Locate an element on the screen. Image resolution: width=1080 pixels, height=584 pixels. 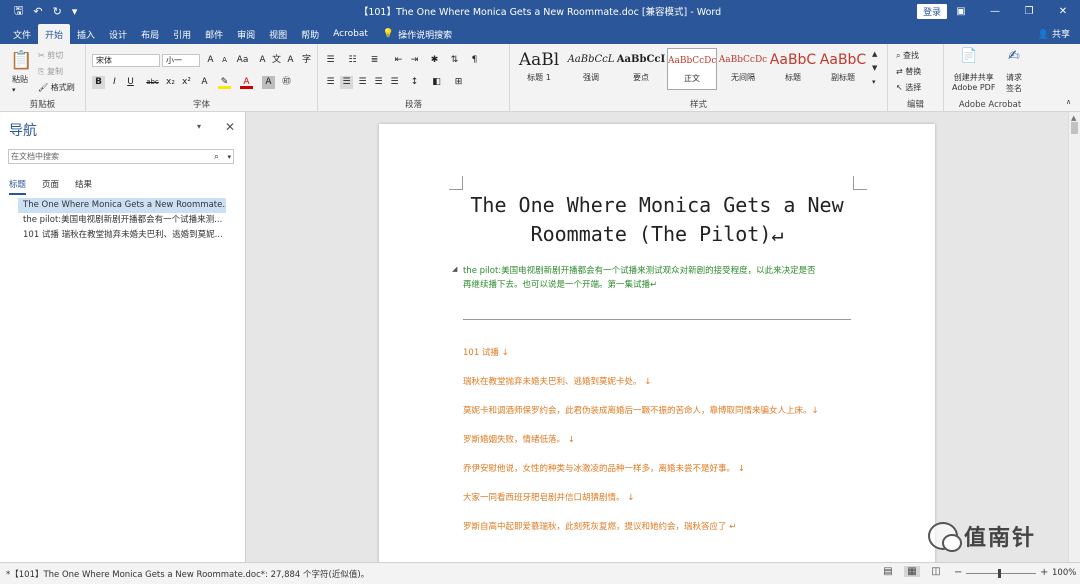
italic-icon: I is located at coordinates (114, 82).